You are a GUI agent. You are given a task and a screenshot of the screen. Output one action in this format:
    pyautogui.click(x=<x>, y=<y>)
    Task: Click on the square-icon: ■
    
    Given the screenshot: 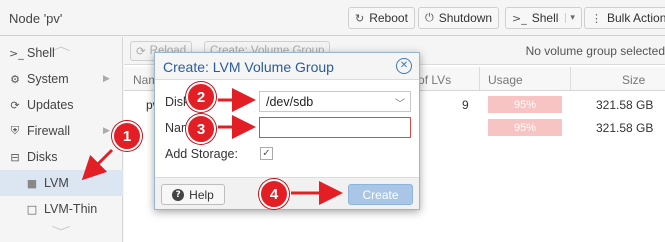 What is the action you would take?
    pyautogui.click(x=32, y=183)
    